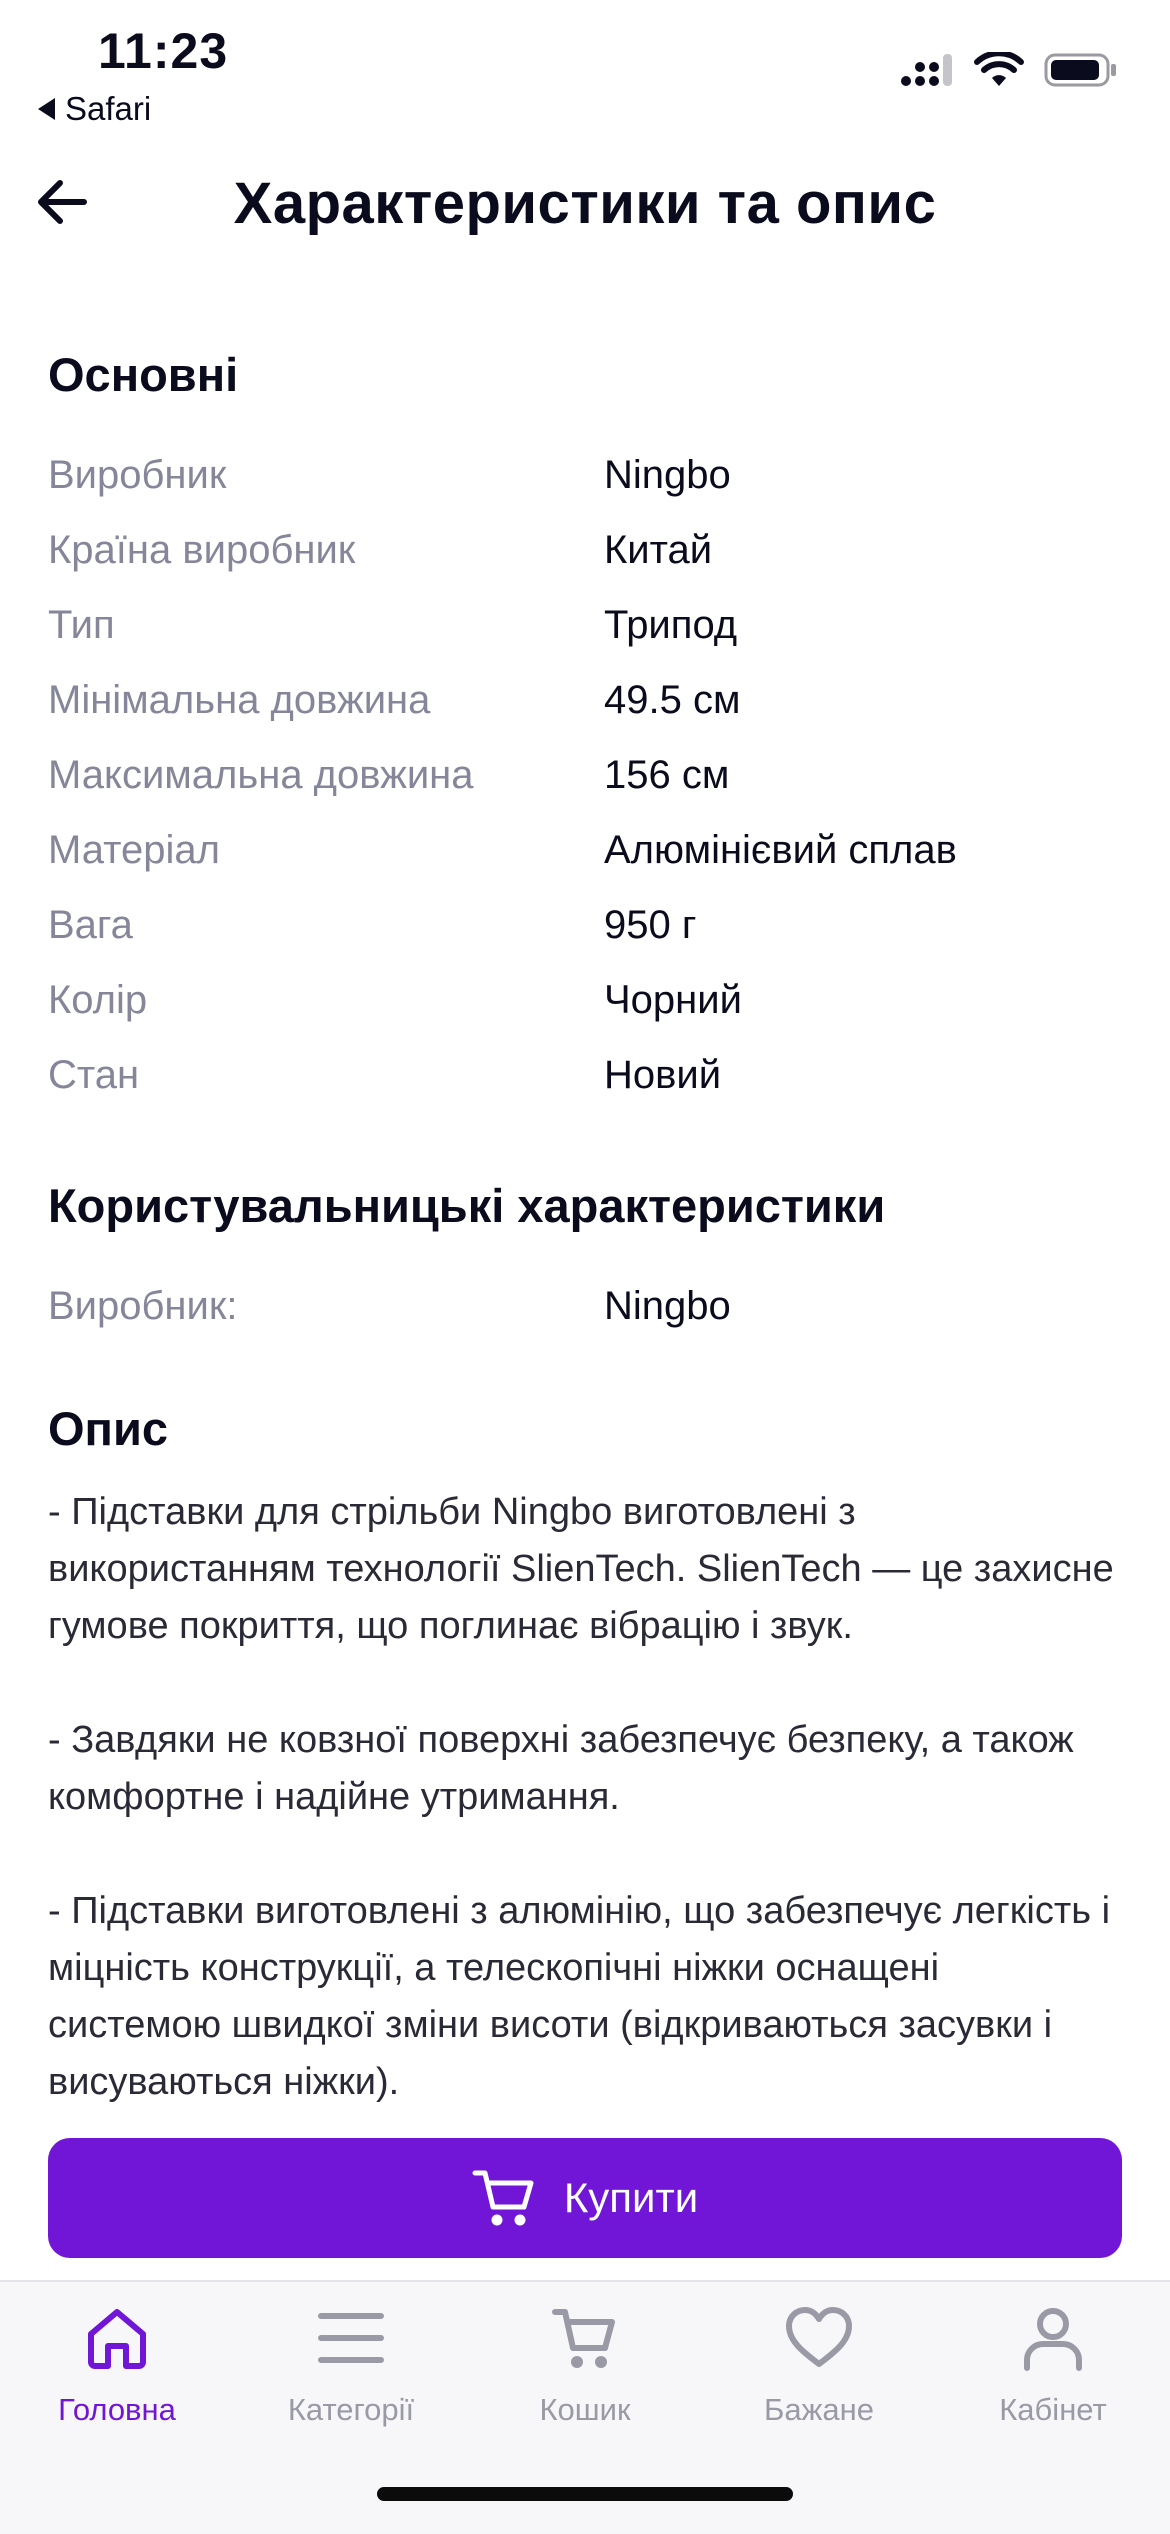  What do you see at coordinates (134, 850) in the screenshot?
I see `spec-label: Матеріал` at bounding box center [134, 850].